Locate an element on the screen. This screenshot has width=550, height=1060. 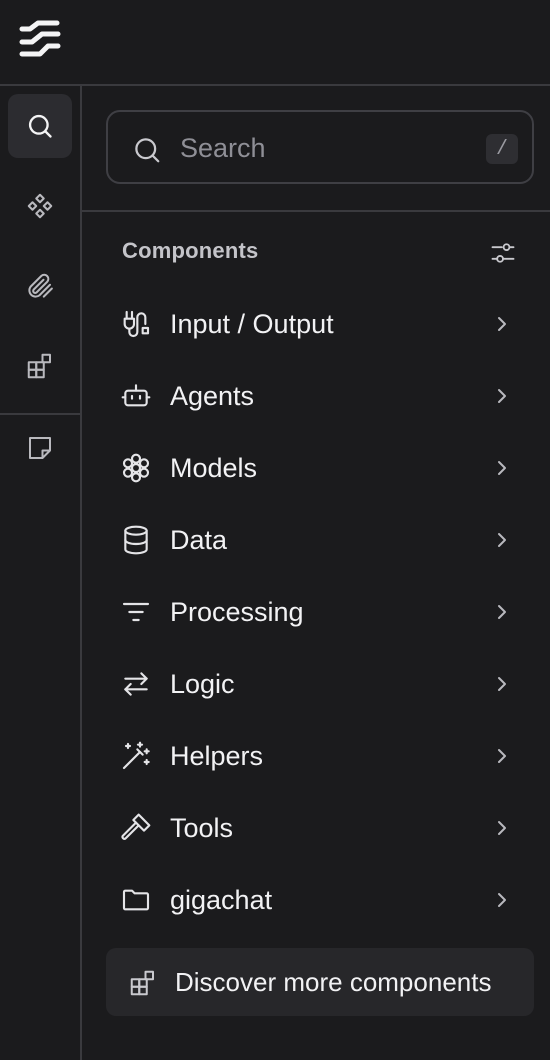
io-icon is located at coordinates (136, 324).